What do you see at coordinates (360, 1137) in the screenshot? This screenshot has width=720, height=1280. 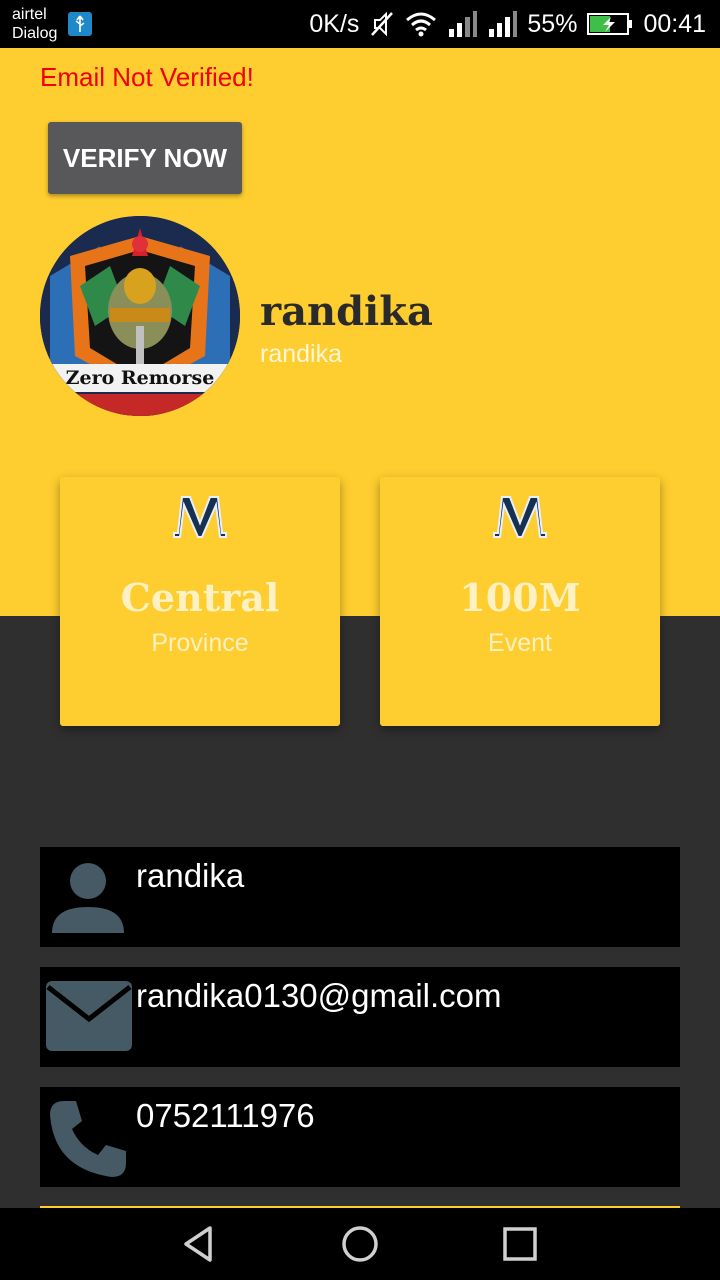 I see `phone-row: 0752111976` at bounding box center [360, 1137].